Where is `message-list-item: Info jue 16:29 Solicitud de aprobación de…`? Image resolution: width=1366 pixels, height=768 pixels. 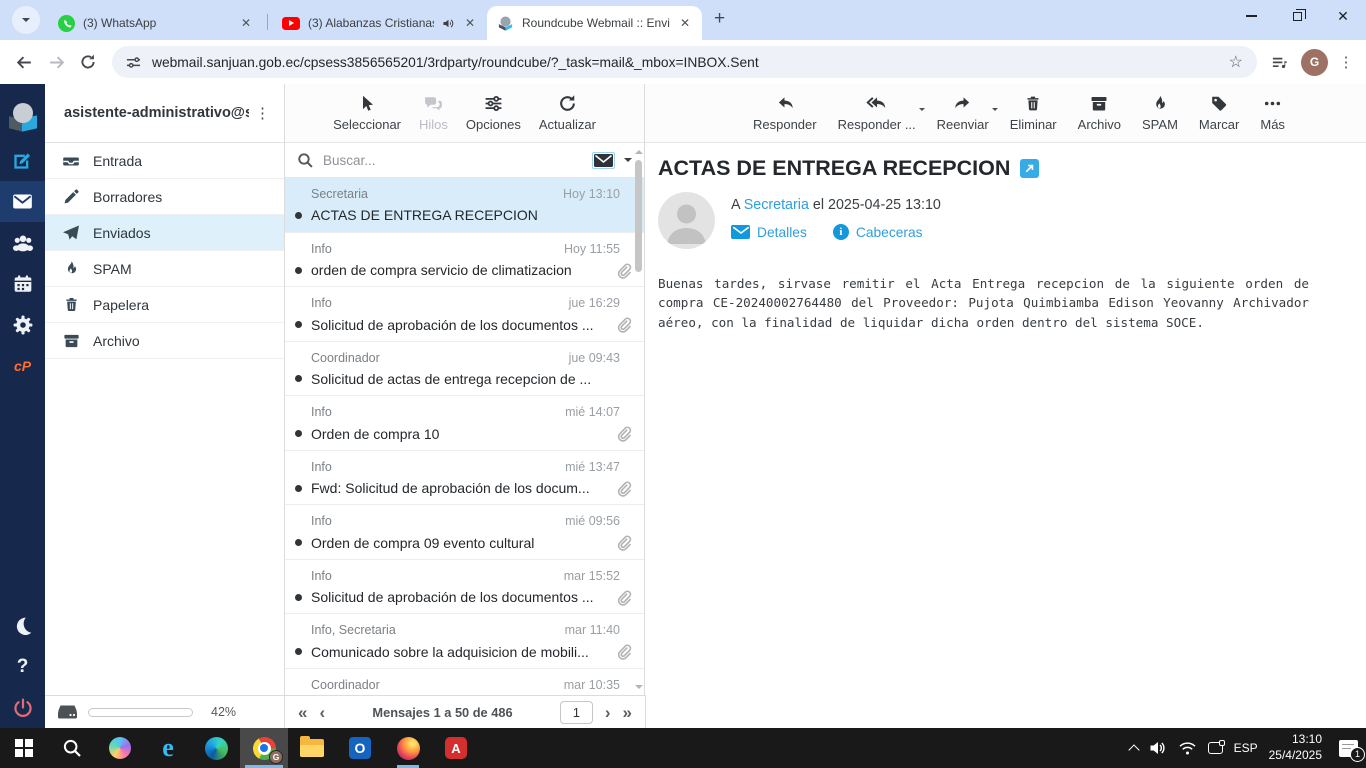
message-list-item: Info jue 16:29 Solicitud de aprobación de… is located at coordinates (464, 314).